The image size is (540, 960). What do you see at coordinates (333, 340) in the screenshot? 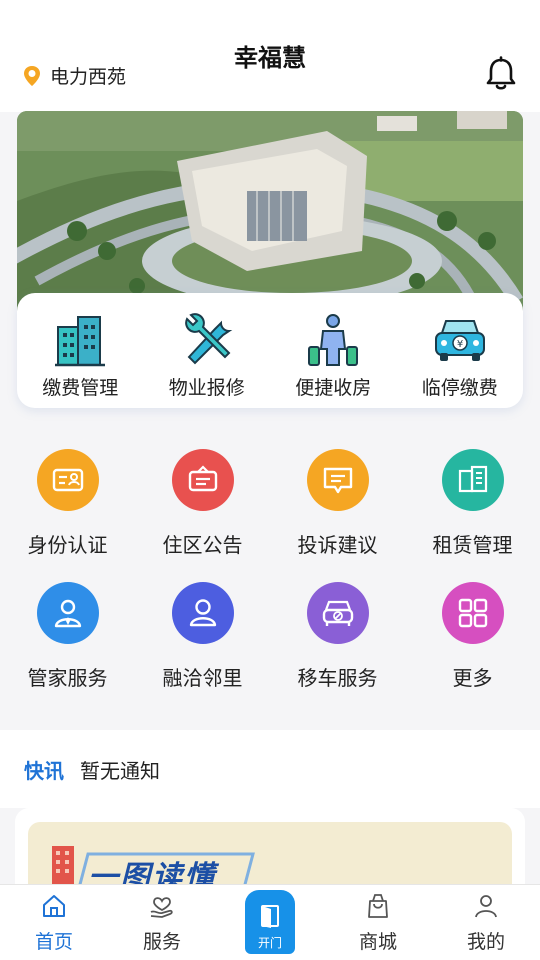
I see `person-luggage-icon` at bounding box center [333, 340].